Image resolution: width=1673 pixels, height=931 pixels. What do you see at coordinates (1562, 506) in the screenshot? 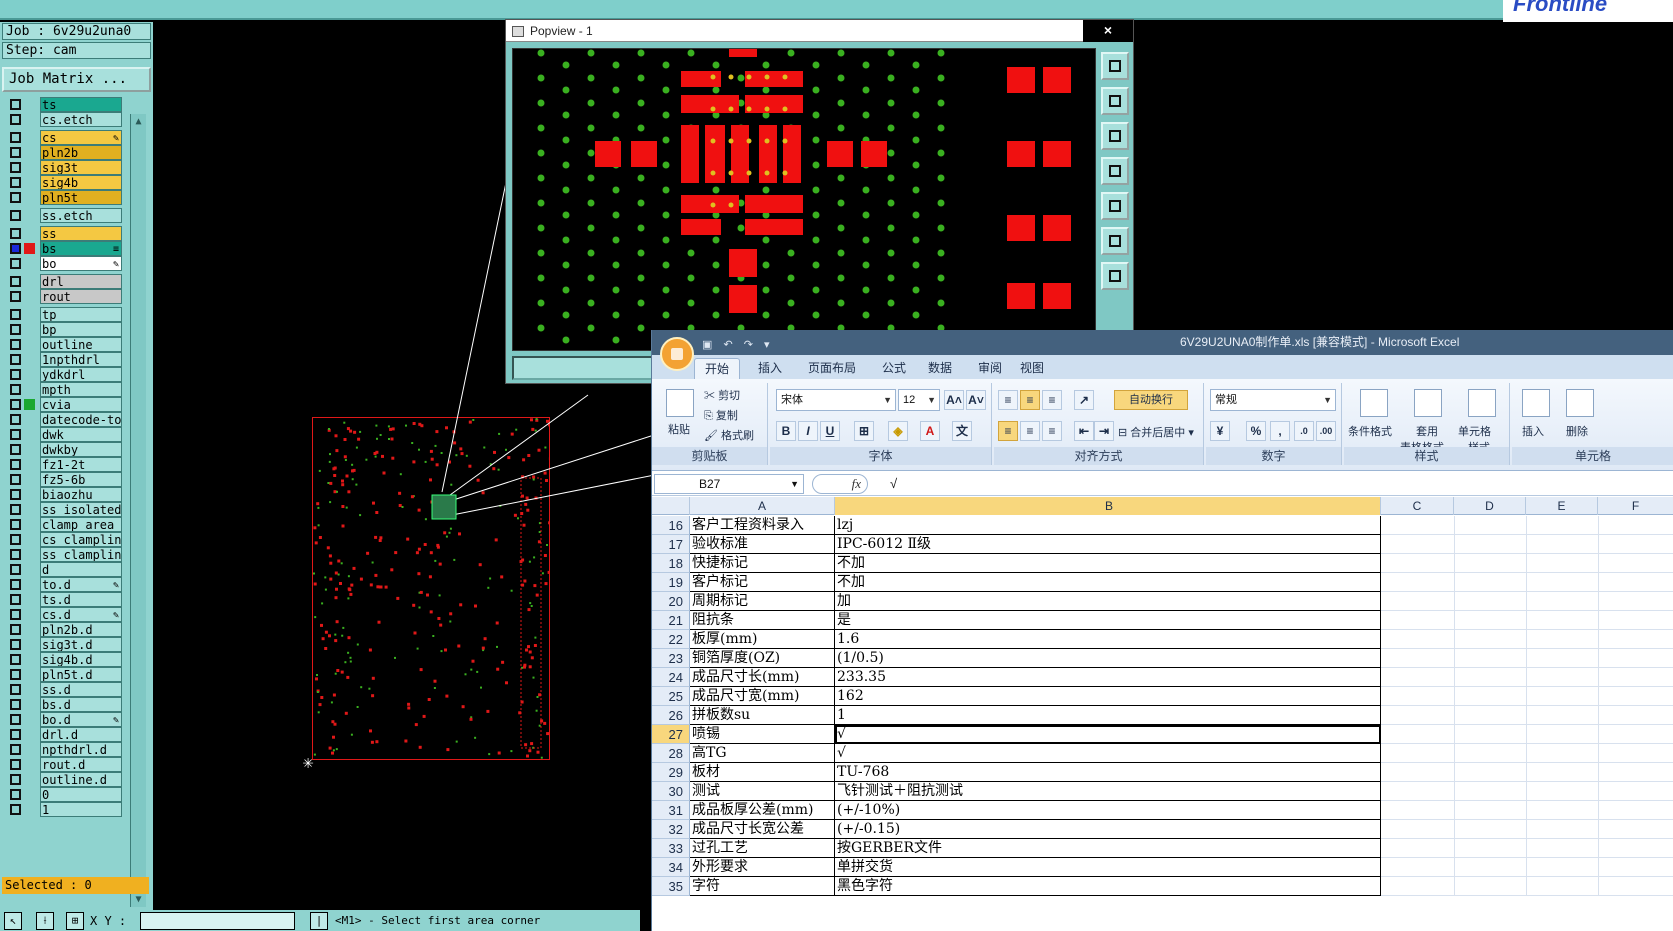
I see `column-header-e: E` at bounding box center [1562, 506].